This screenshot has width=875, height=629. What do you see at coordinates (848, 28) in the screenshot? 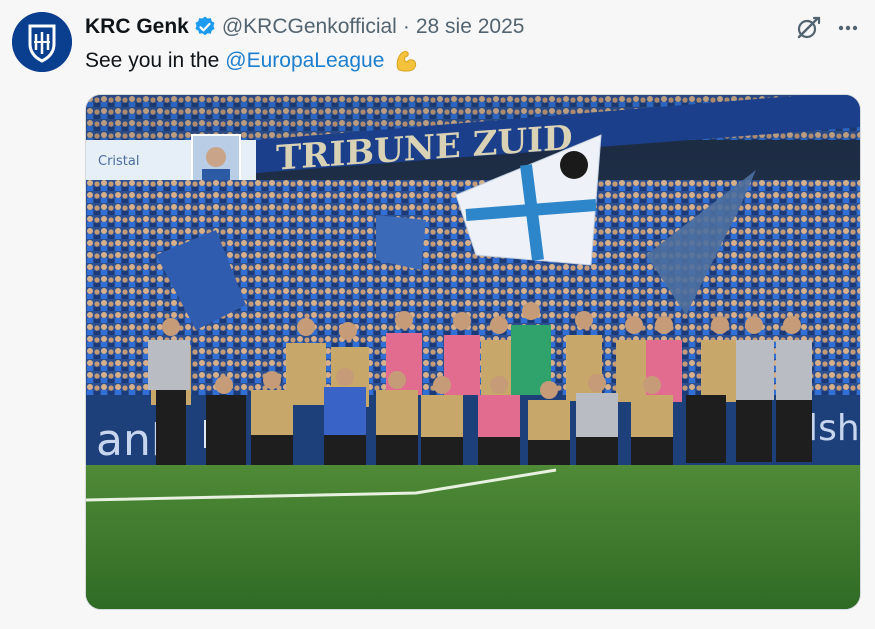
I see `more-icon` at bounding box center [848, 28].